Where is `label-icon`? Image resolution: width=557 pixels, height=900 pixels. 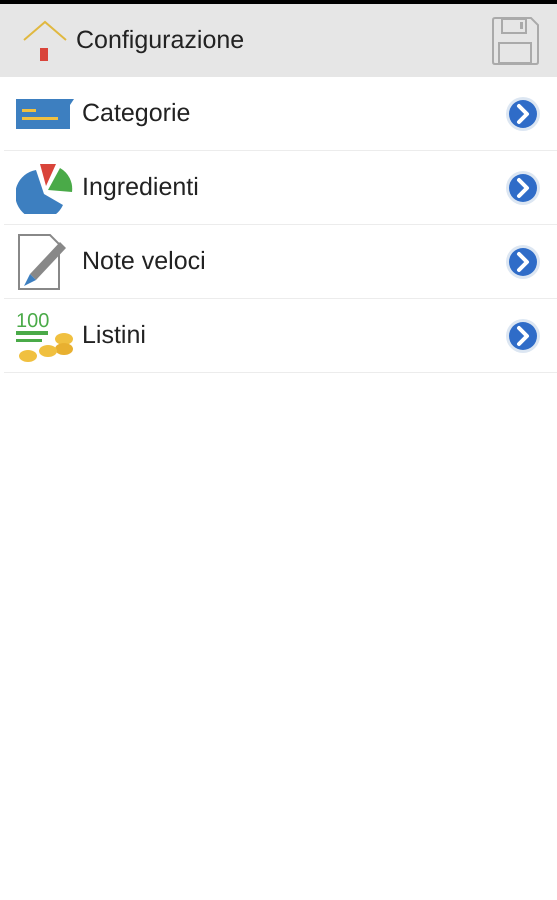
label-icon is located at coordinates (45, 113).